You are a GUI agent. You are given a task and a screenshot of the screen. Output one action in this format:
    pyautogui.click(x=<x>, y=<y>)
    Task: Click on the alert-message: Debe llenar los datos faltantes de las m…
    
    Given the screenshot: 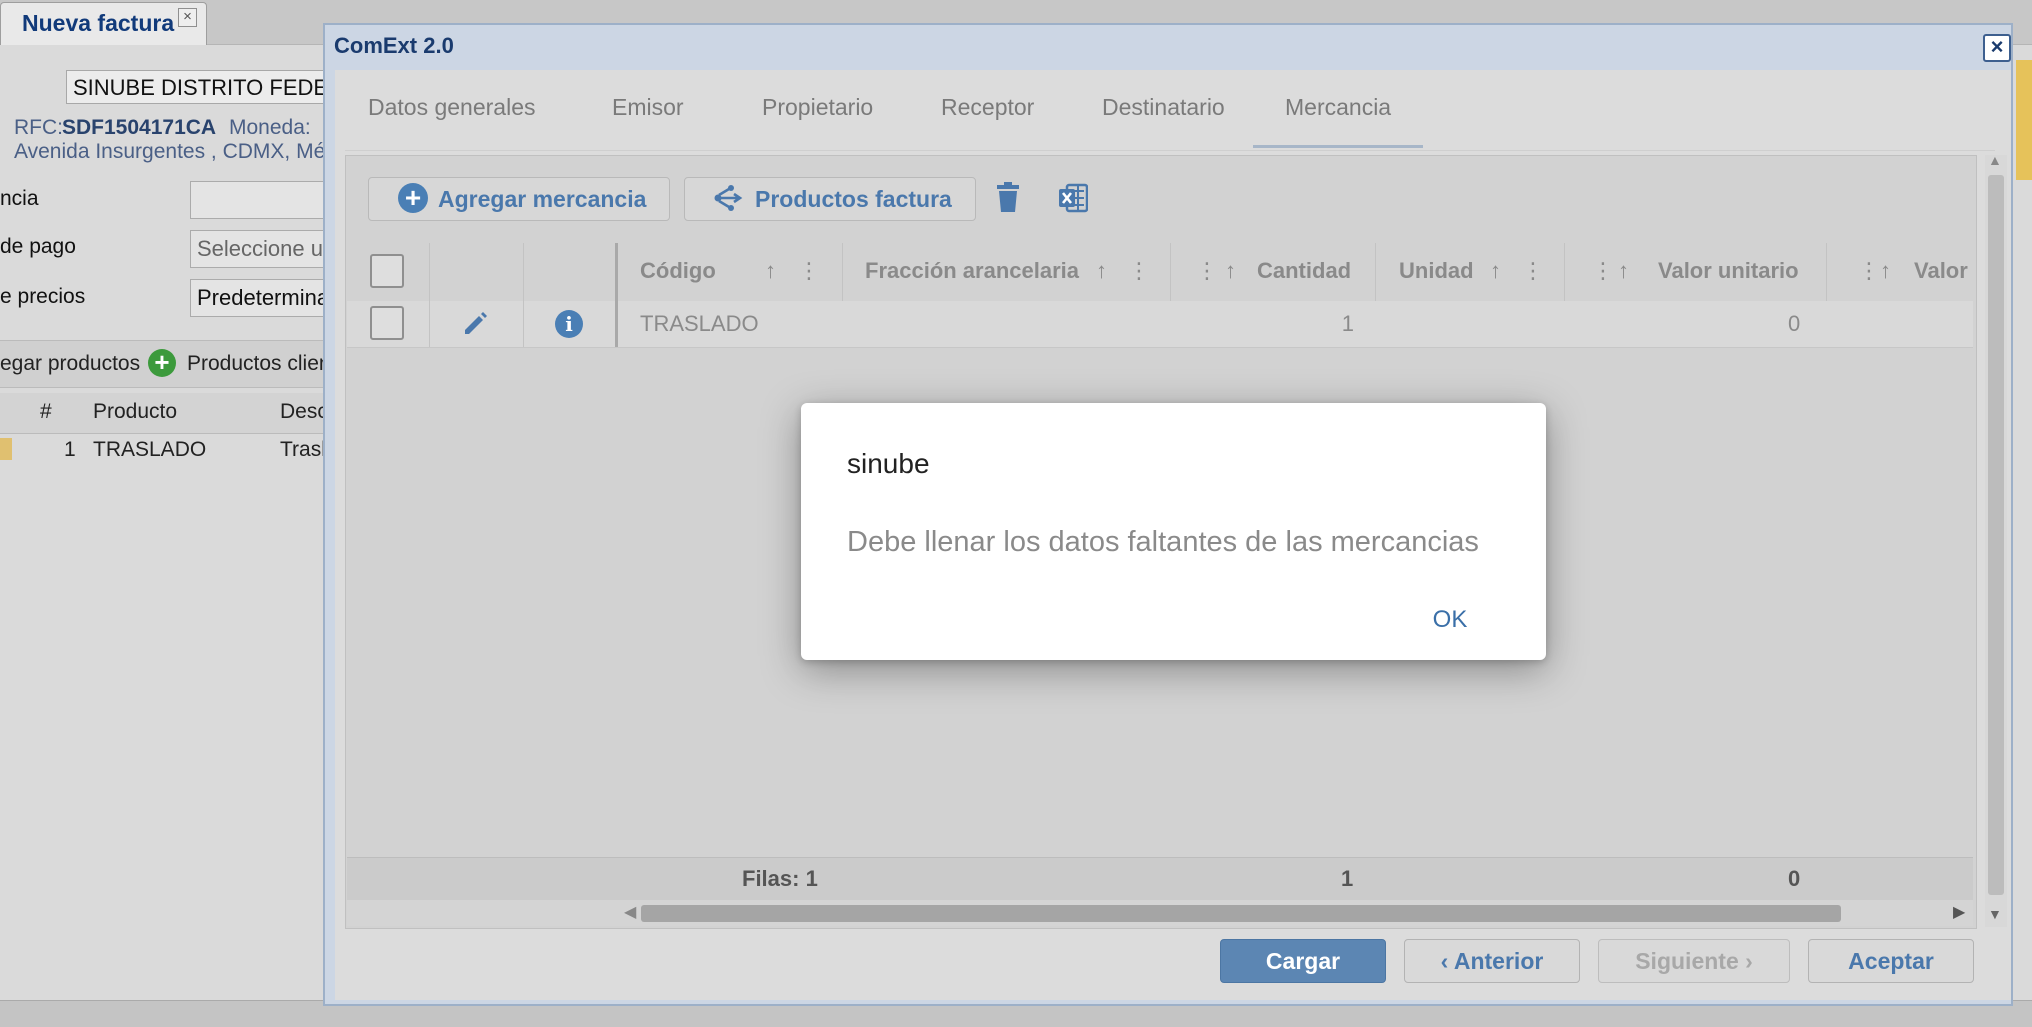 What is the action you would take?
    pyautogui.click(x=1163, y=542)
    